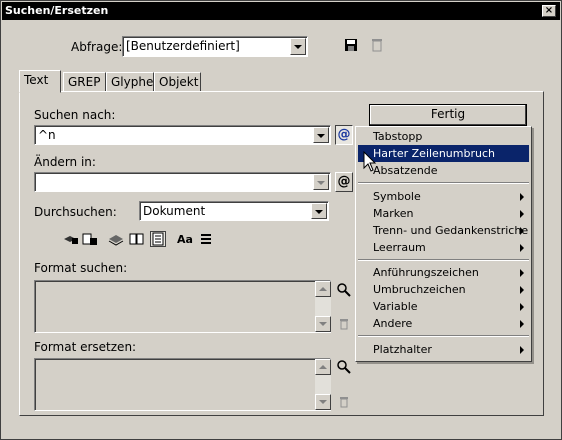 Image resolution: width=562 pixels, height=440 pixels. What do you see at coordinates (323, 384) in the screenshot?
I see `format-change-scrollbar` at bounding box center [323, 384].